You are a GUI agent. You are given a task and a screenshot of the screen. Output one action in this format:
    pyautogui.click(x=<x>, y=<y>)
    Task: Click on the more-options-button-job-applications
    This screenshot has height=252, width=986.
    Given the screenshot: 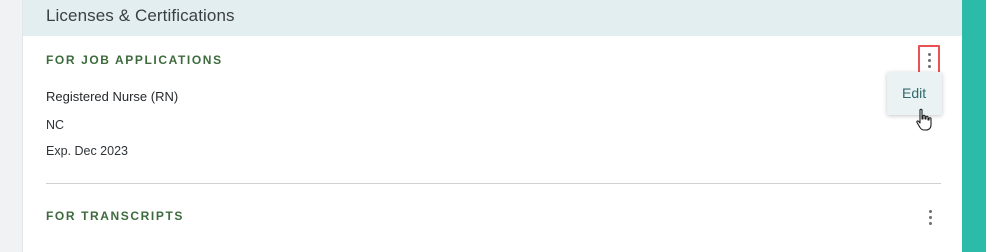 What is the action you would take?
    pyautogui.click(x=929, y=60)
    